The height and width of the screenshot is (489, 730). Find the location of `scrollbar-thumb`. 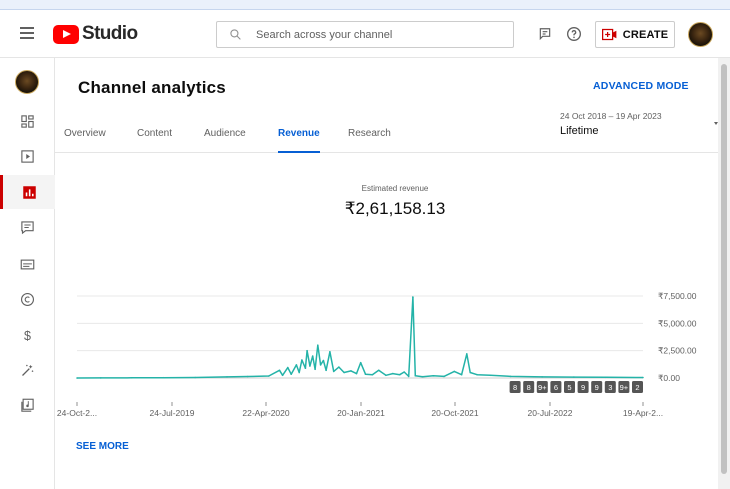

scrollbar-thumb is located at coordinates (724, 269).